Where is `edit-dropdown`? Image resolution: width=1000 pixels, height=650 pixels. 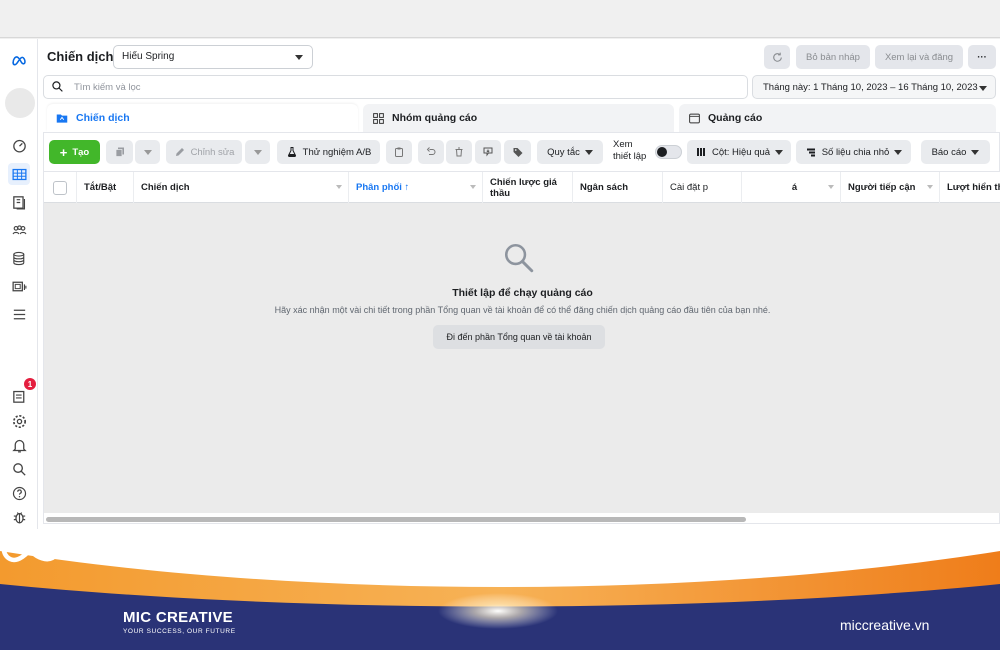 edit-dropdown is located at coordinates (257, 152).